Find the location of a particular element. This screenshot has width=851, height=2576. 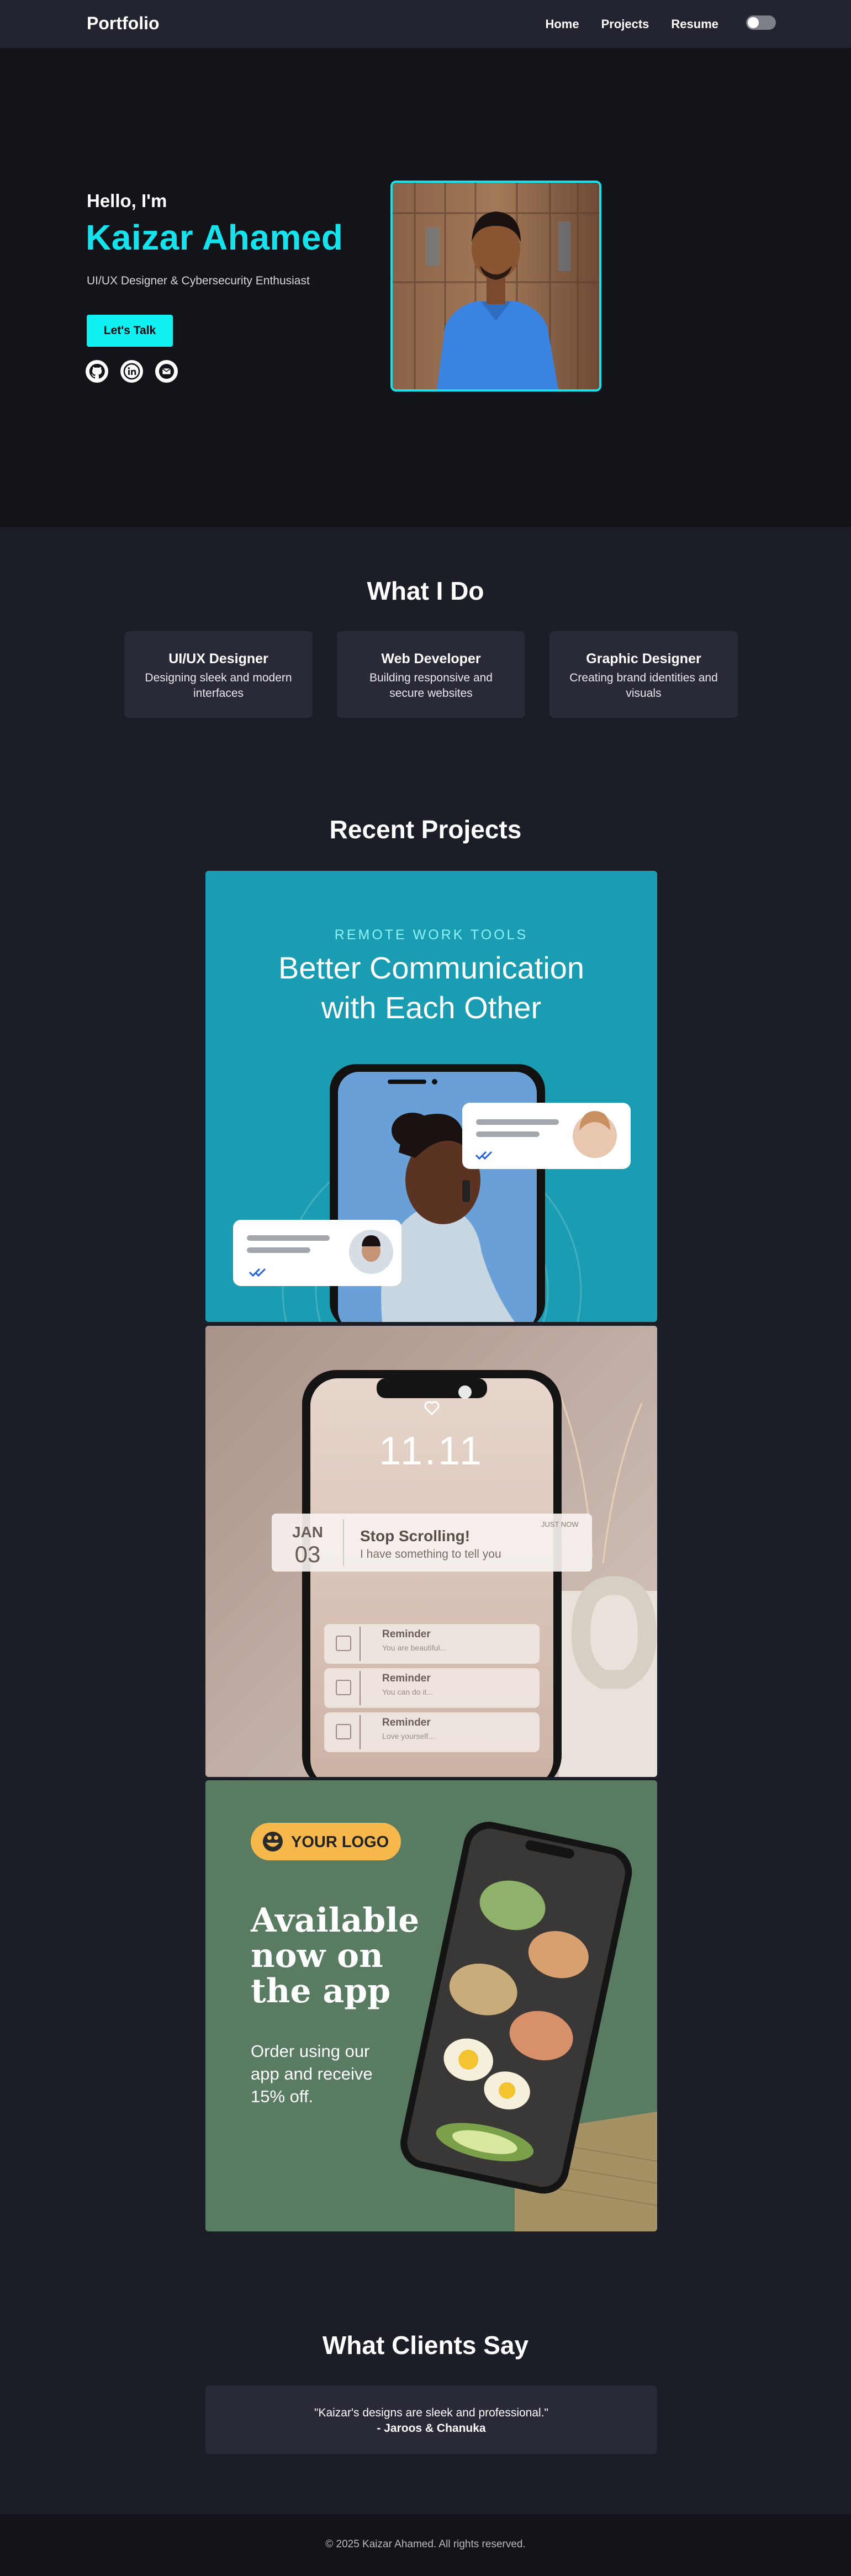

project-3-body: Order using our app and receive 15% off. is located at coordinates (312, 2074).